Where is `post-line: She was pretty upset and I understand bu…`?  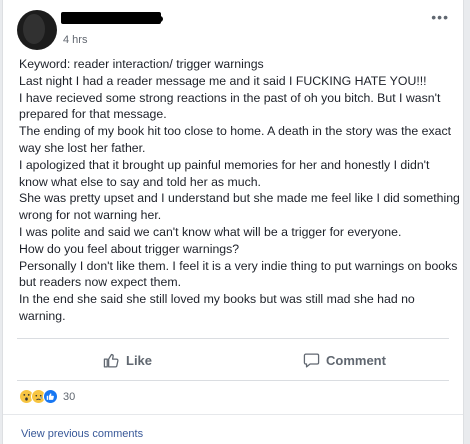 post-line: She was pretty upset and I understand bu… is located at coordinates (239, 207).